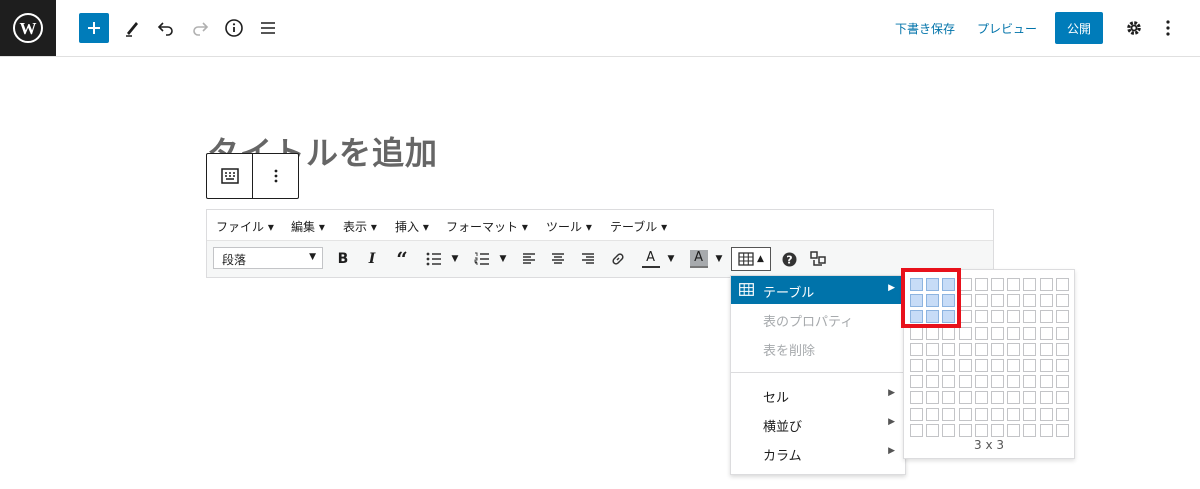 The image size is (1200, 489). Describe the element at coordinates (1007, 28) in the screenshot. I see `preview-link: プレビュー` at that location.